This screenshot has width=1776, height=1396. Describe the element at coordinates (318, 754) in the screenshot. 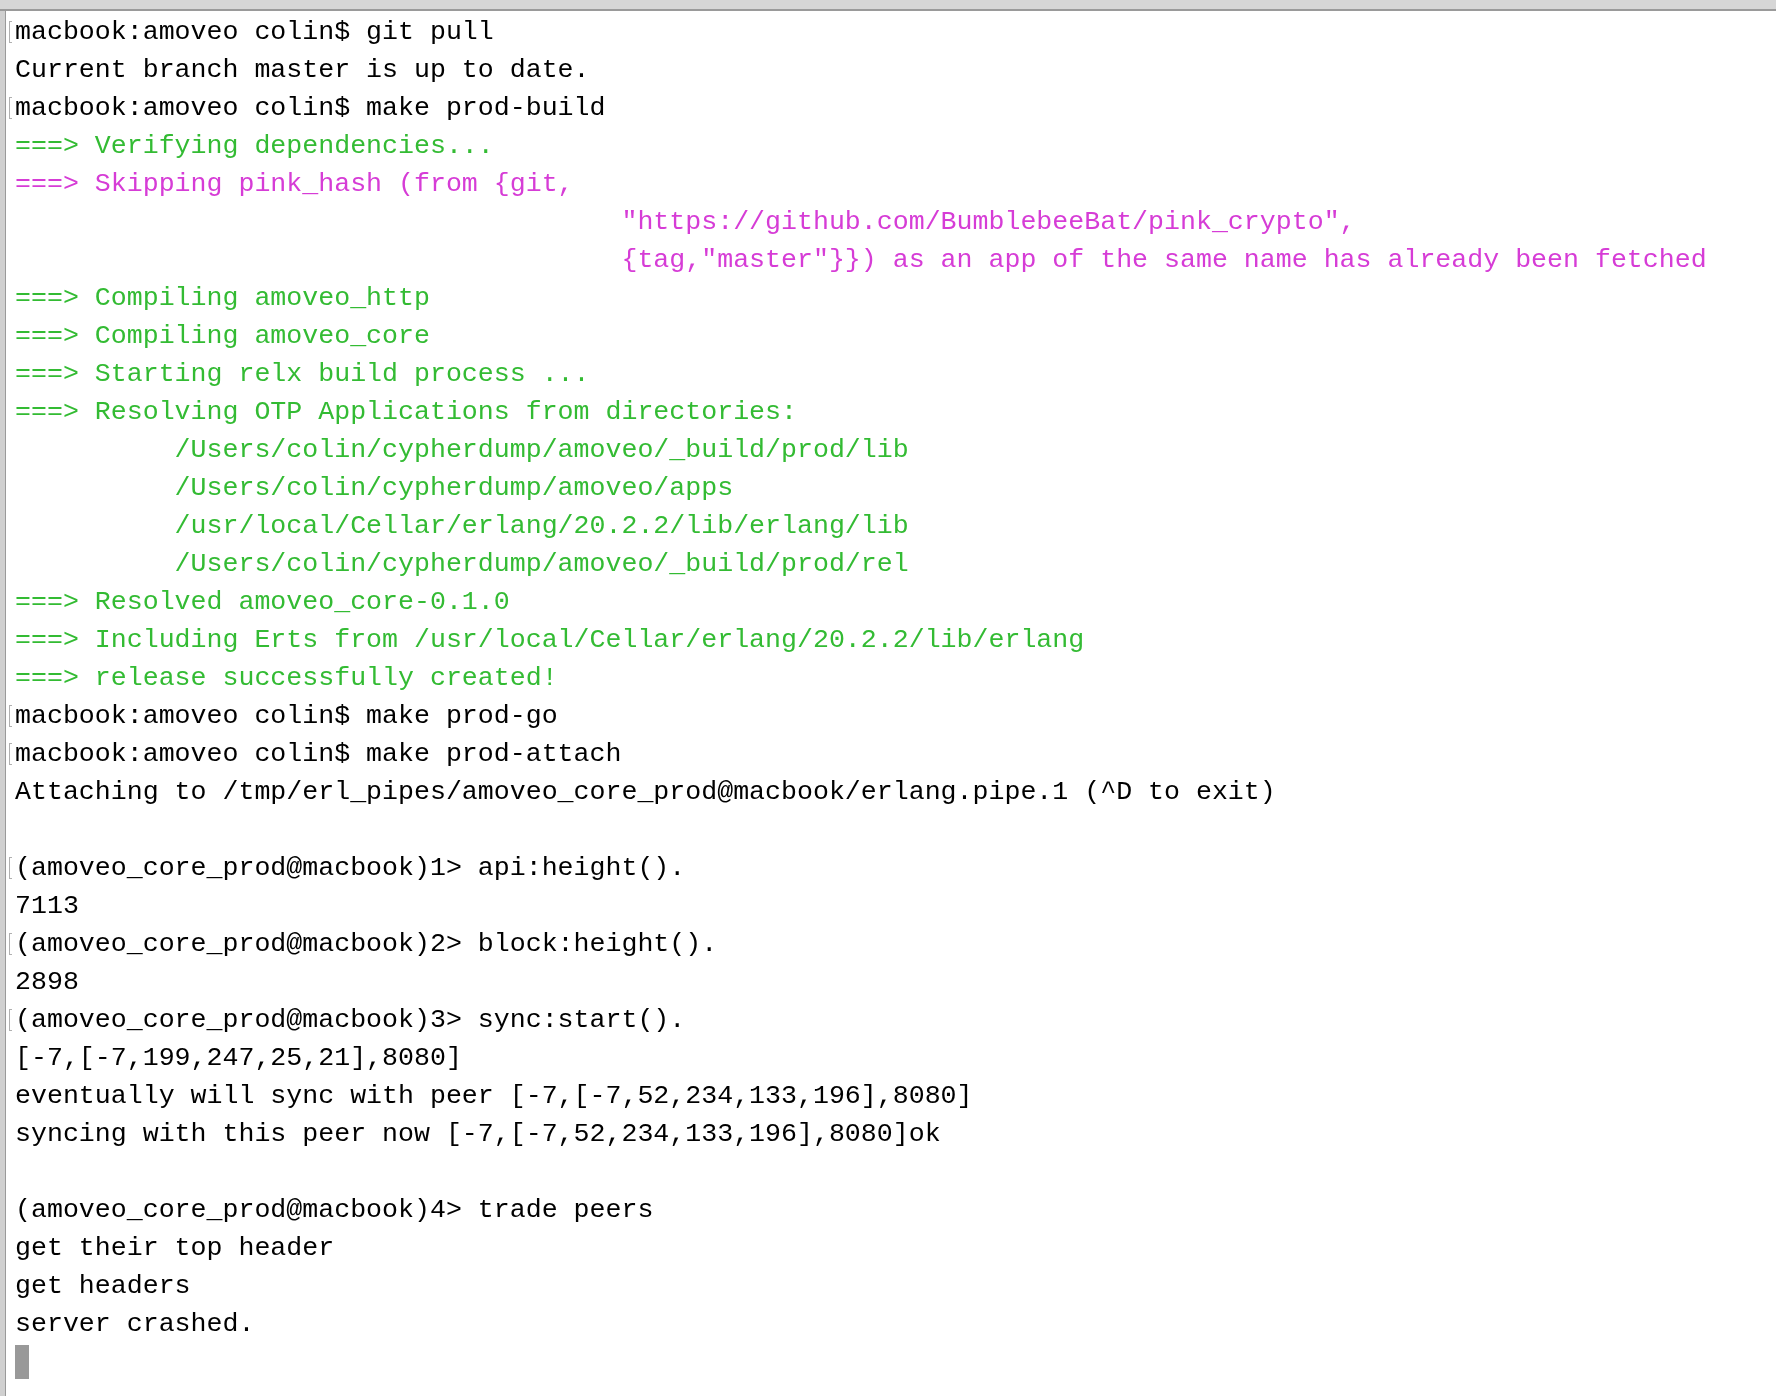

I see `command-line: macbook:amoveo colin$ make prod-attach` at that location.